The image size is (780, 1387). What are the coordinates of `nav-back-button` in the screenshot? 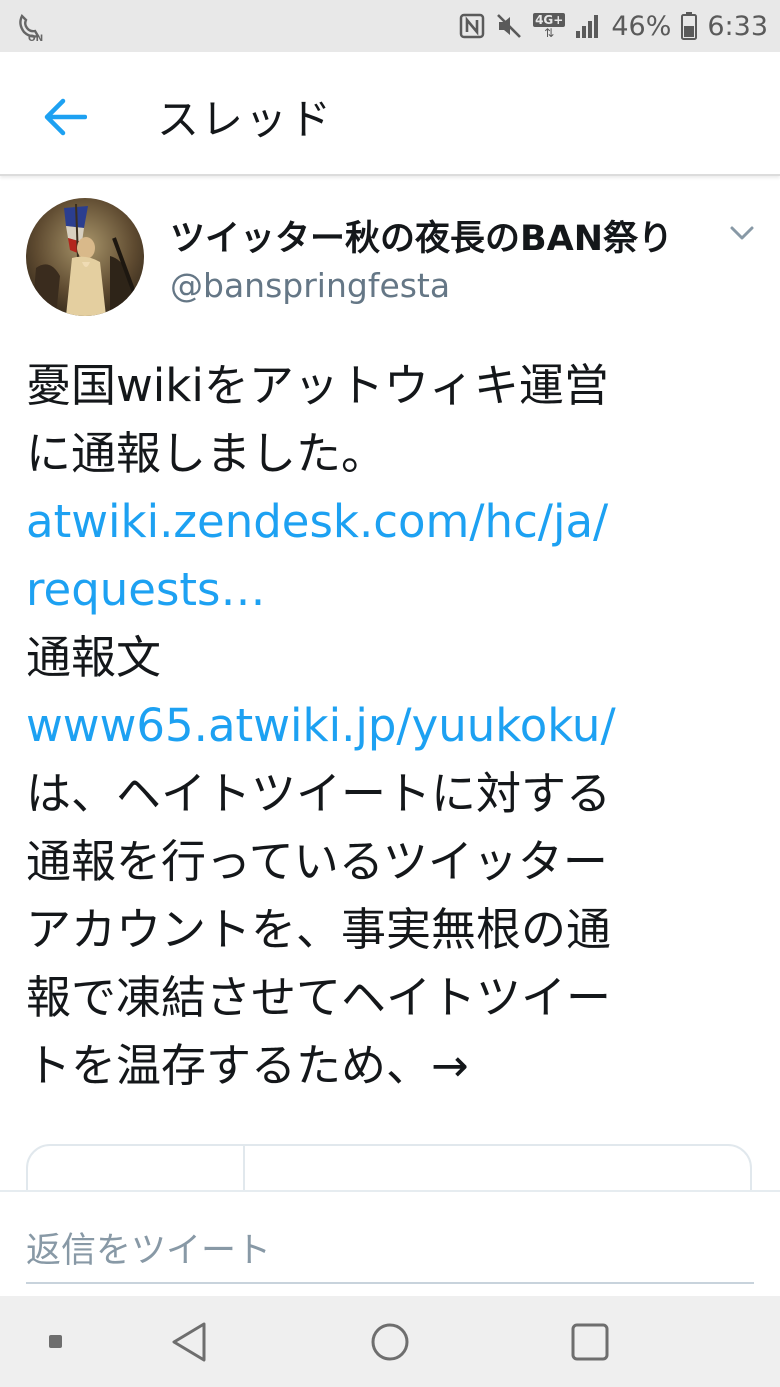 It's located at (190, 1342).